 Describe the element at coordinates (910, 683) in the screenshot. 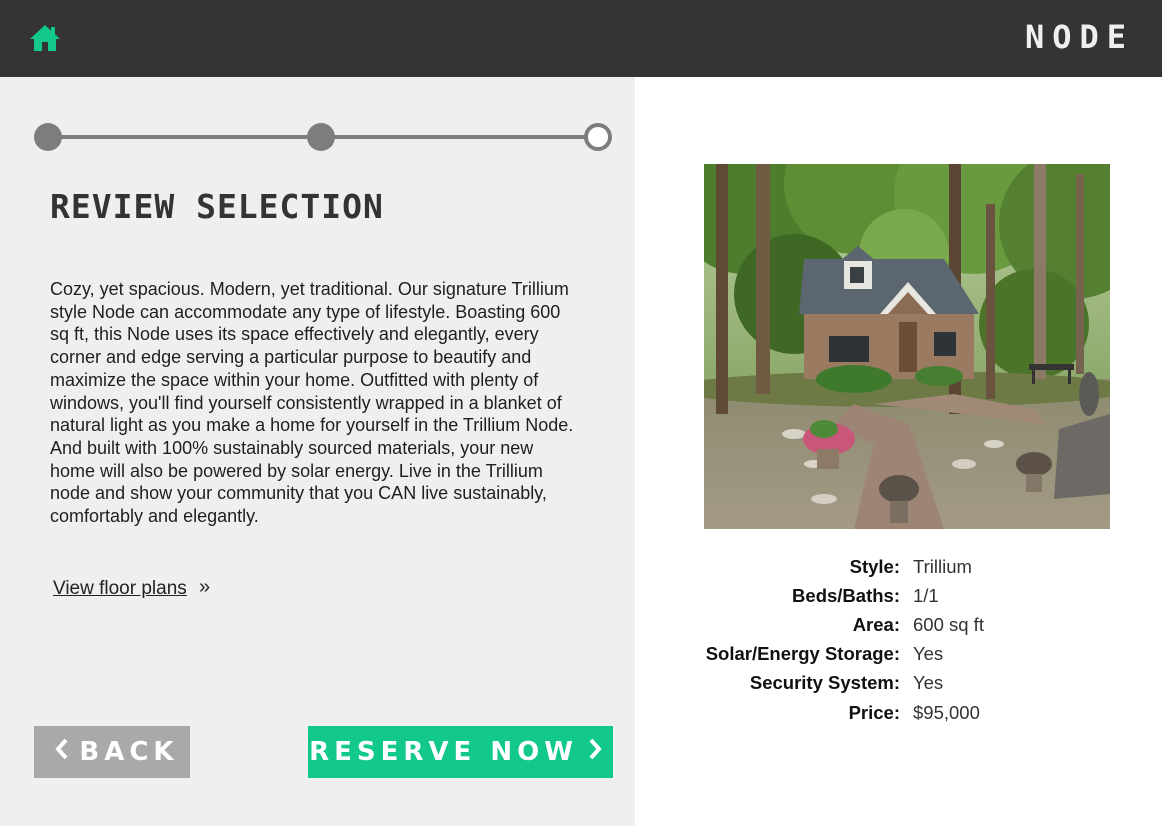

I see `spec-row-security: Security System: Yes` at that location.